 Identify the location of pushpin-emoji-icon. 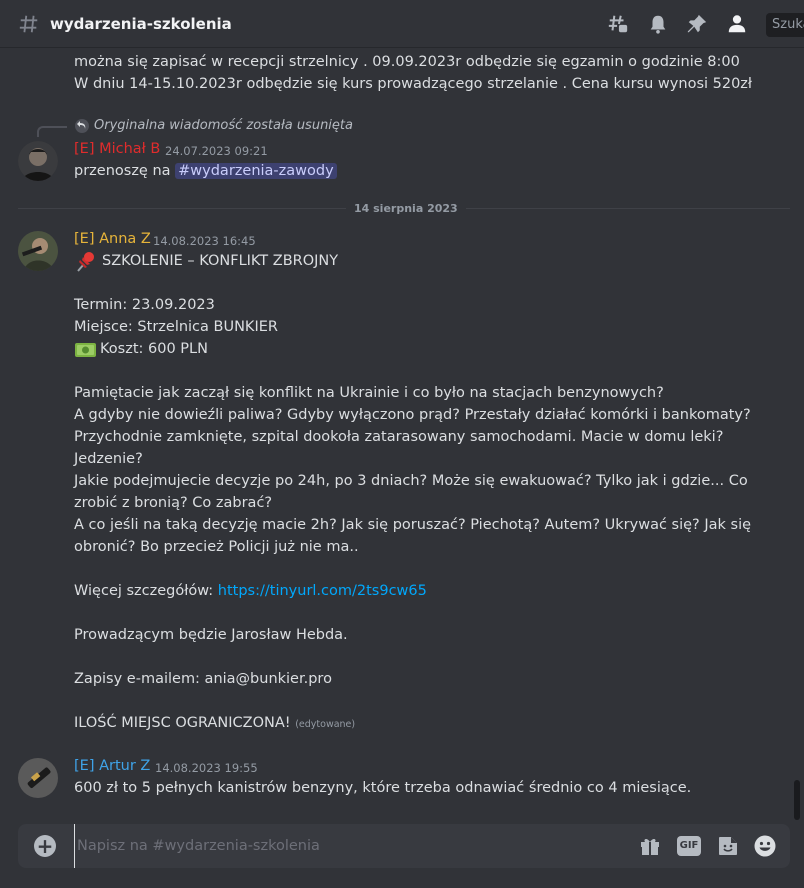
(85, 262).